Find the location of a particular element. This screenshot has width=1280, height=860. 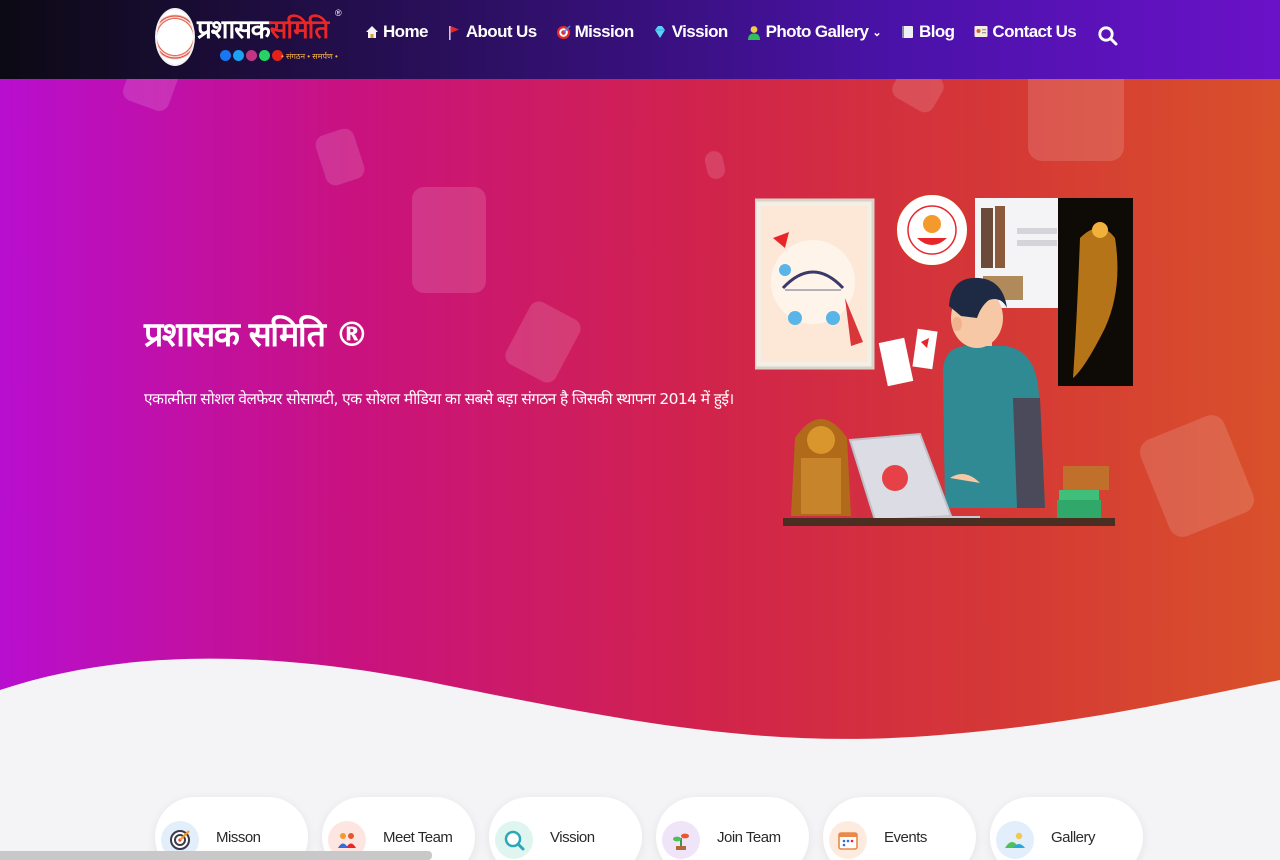

nav-about-us: About Us is located at coordinates (492, 32).